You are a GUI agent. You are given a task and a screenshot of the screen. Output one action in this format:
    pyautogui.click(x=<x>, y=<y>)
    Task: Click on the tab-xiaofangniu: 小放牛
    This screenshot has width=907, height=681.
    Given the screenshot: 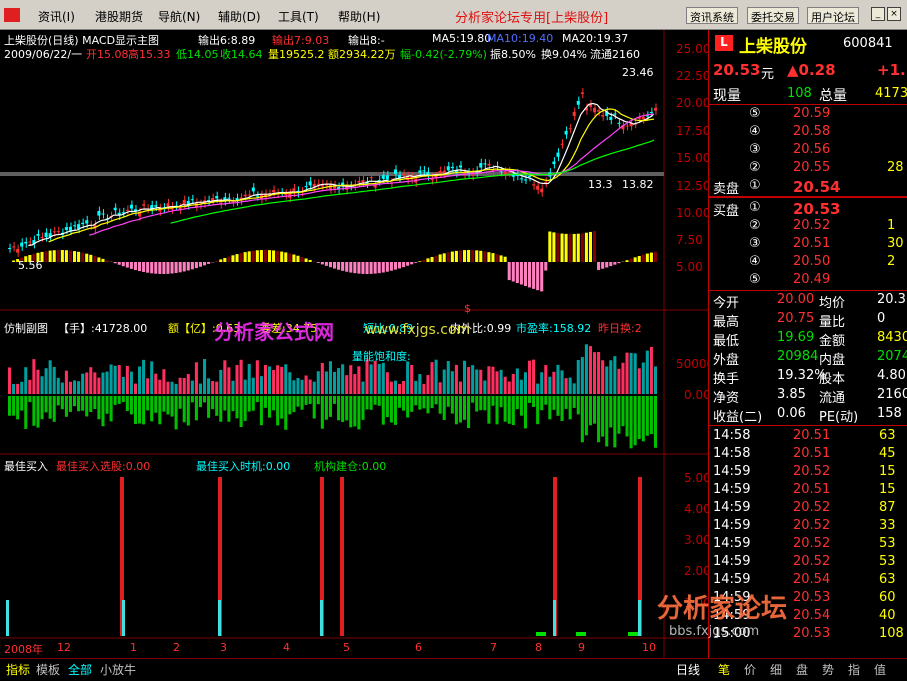 What is the action you would take?
    pyautogui.click(x=118, y=669)
    